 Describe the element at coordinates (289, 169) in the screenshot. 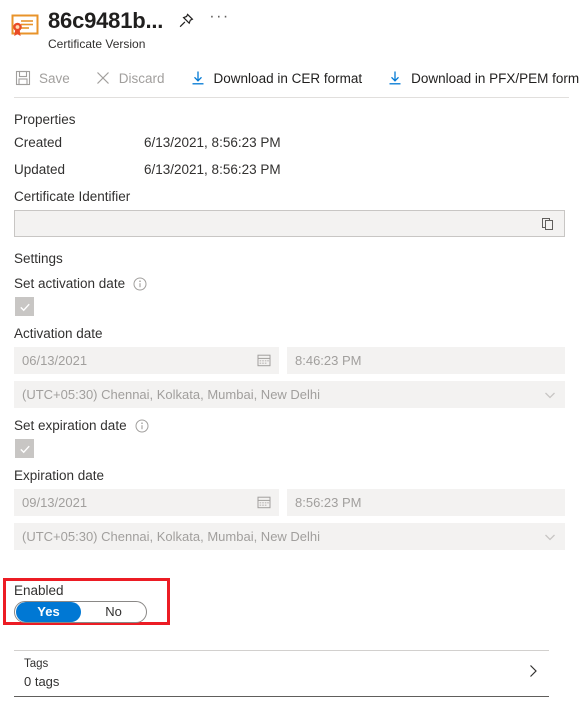

I see `updated-row: Updated 6/13/2021, 8:56:23 PM` at that location.